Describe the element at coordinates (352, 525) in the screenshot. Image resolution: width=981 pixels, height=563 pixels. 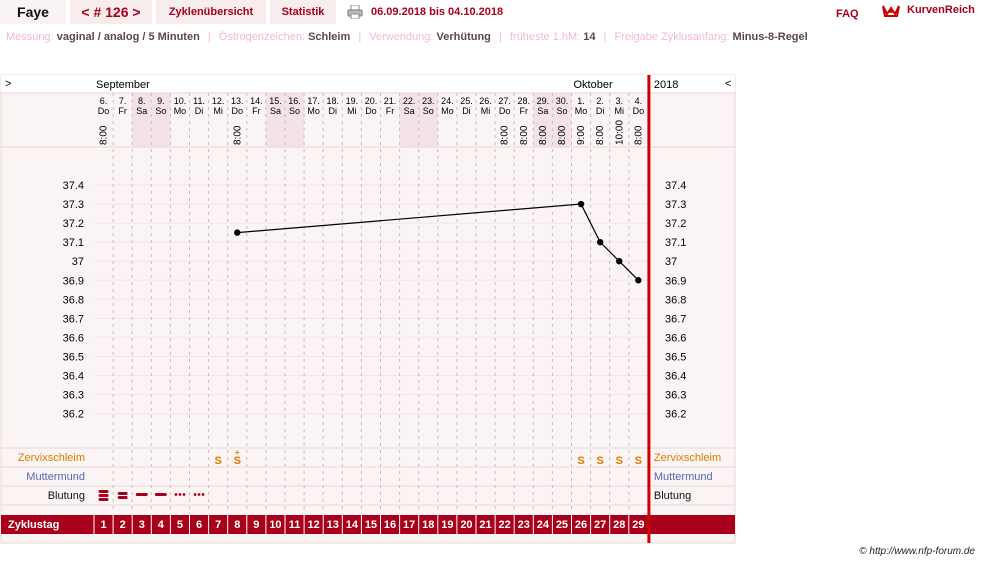
I see `cycle-day-number: 14` at that location.